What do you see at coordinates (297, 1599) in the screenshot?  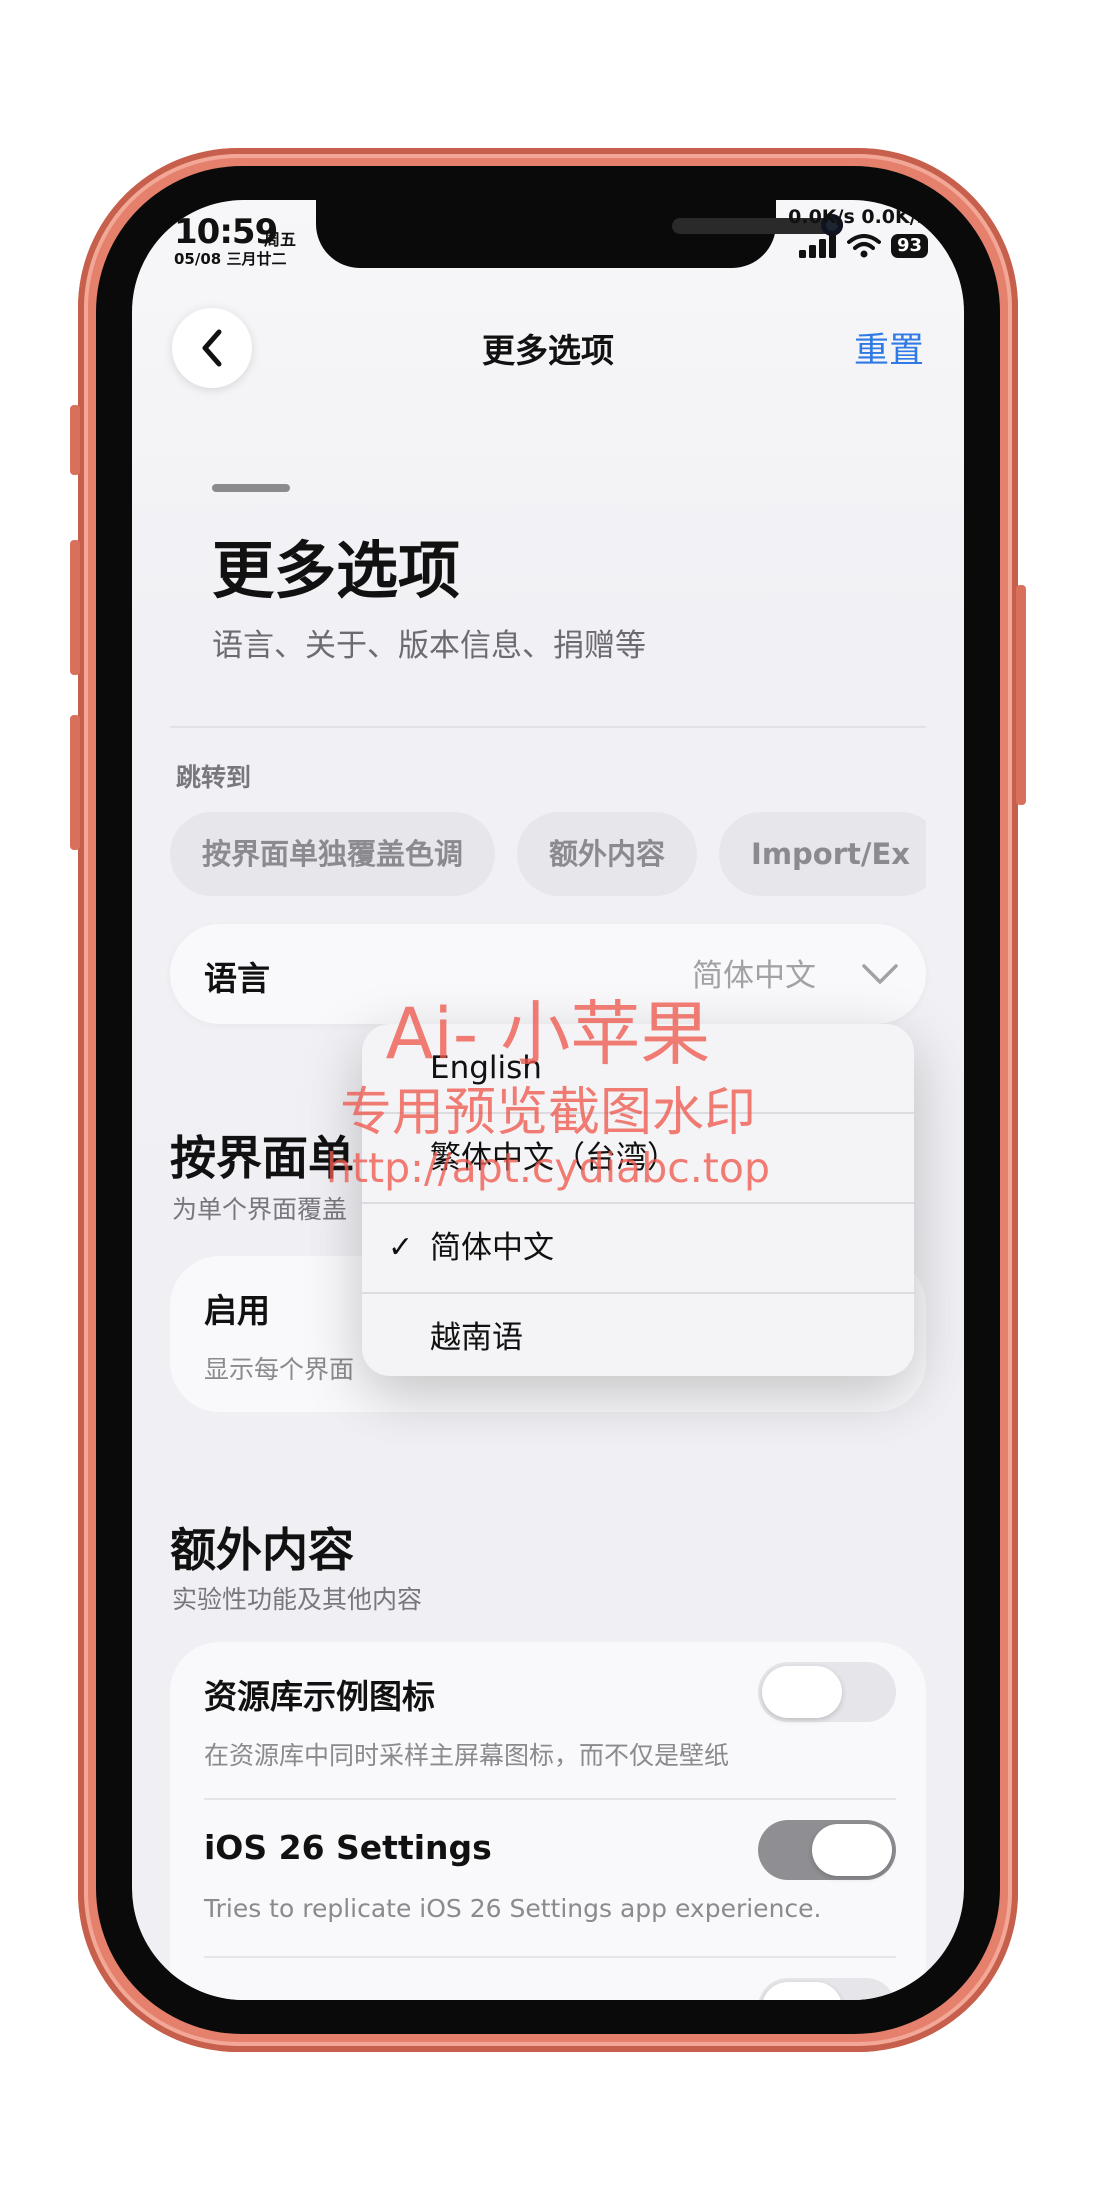 I see `section-extra-subtitle: 实验性功能及其他内容` at bounding box center [297, 1599].